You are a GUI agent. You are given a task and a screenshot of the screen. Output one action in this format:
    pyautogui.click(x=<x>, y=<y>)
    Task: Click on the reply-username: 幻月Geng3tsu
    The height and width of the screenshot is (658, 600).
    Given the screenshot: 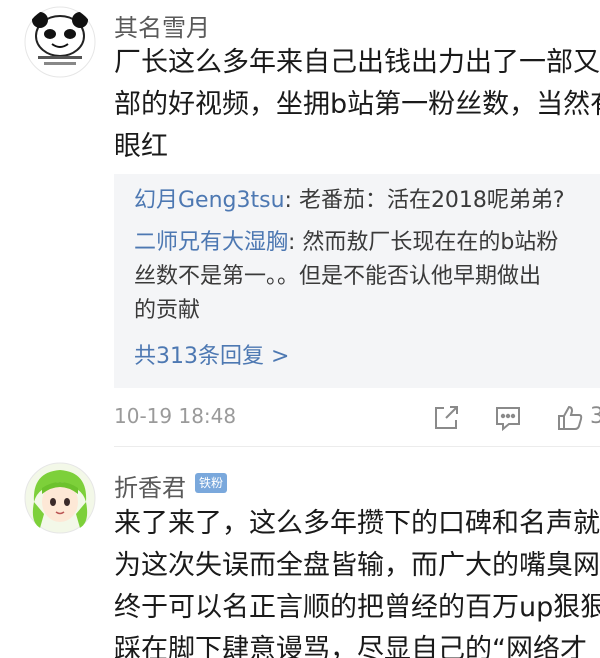 What is the action you would take?
    pyautogui.click(x=209, y=200)
    